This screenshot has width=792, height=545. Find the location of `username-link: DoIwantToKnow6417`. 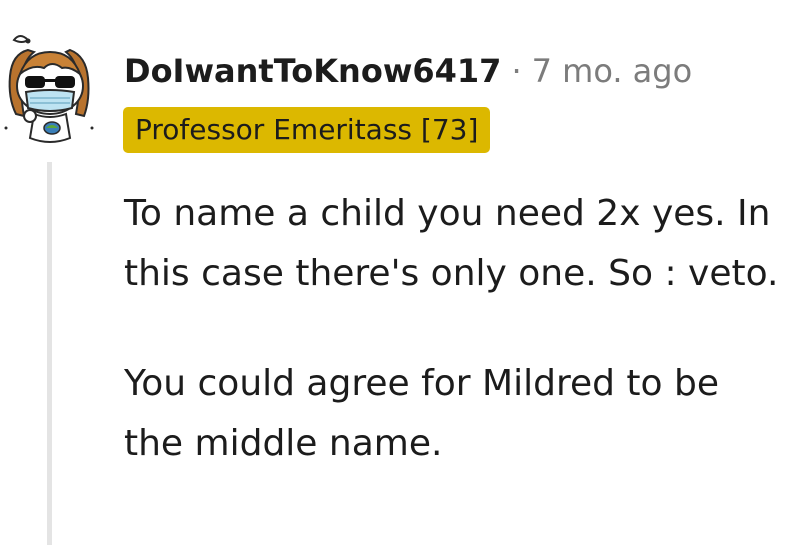

username-link: DoIwantToKnow6417 is located at coordinates (312, 71).